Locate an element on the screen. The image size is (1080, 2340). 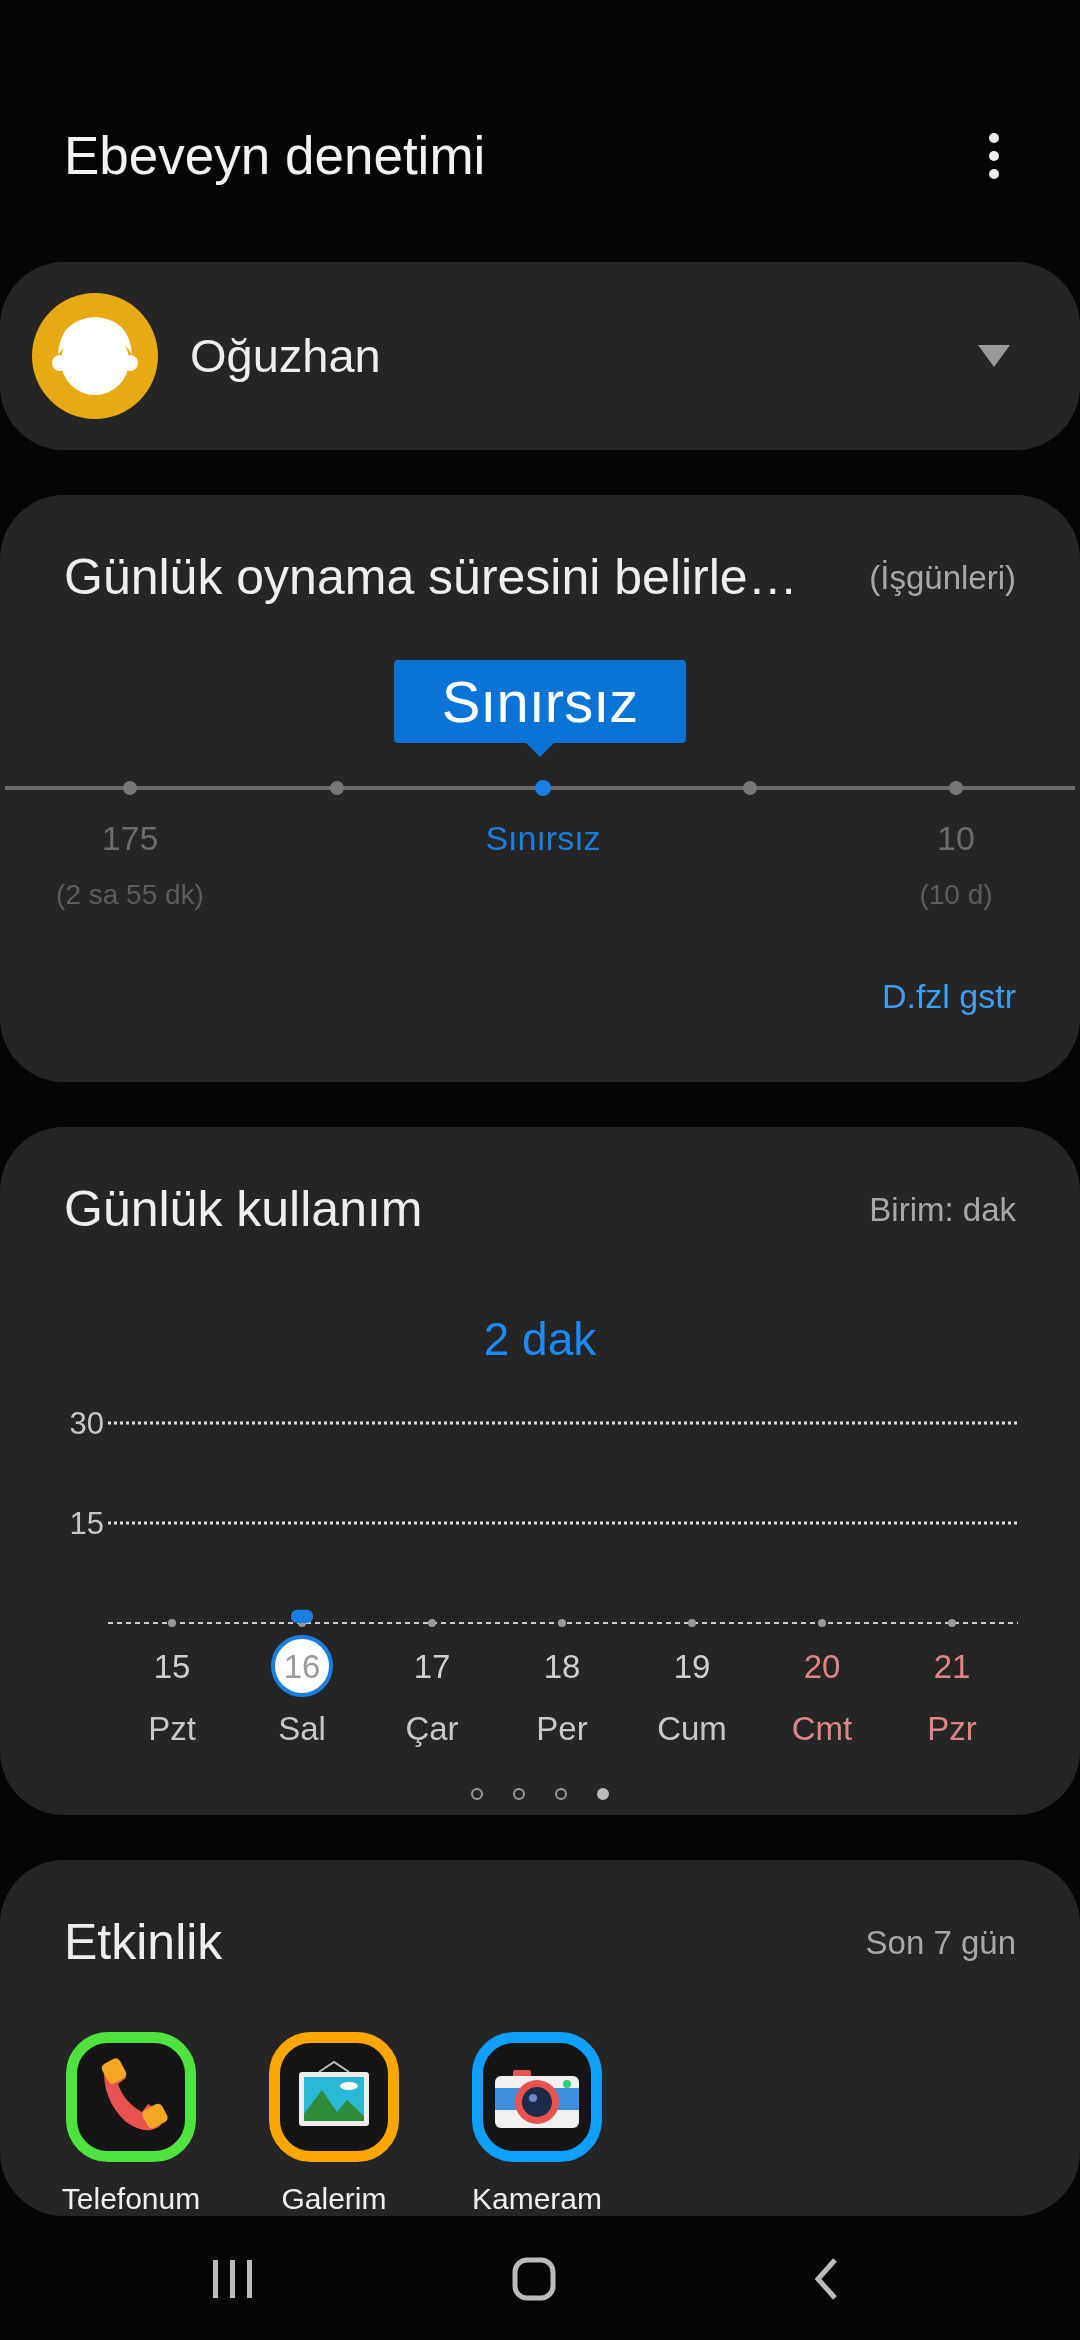
dropdown-caret-icon is located at coordinates (994, 356).